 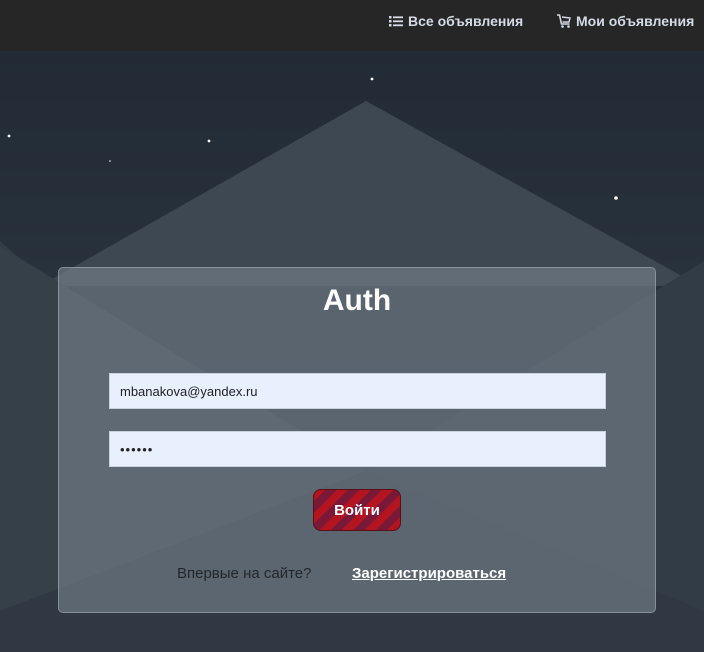 I want to click on nav-my-ads-label: Мои объявления, so click(x=635, y=21).